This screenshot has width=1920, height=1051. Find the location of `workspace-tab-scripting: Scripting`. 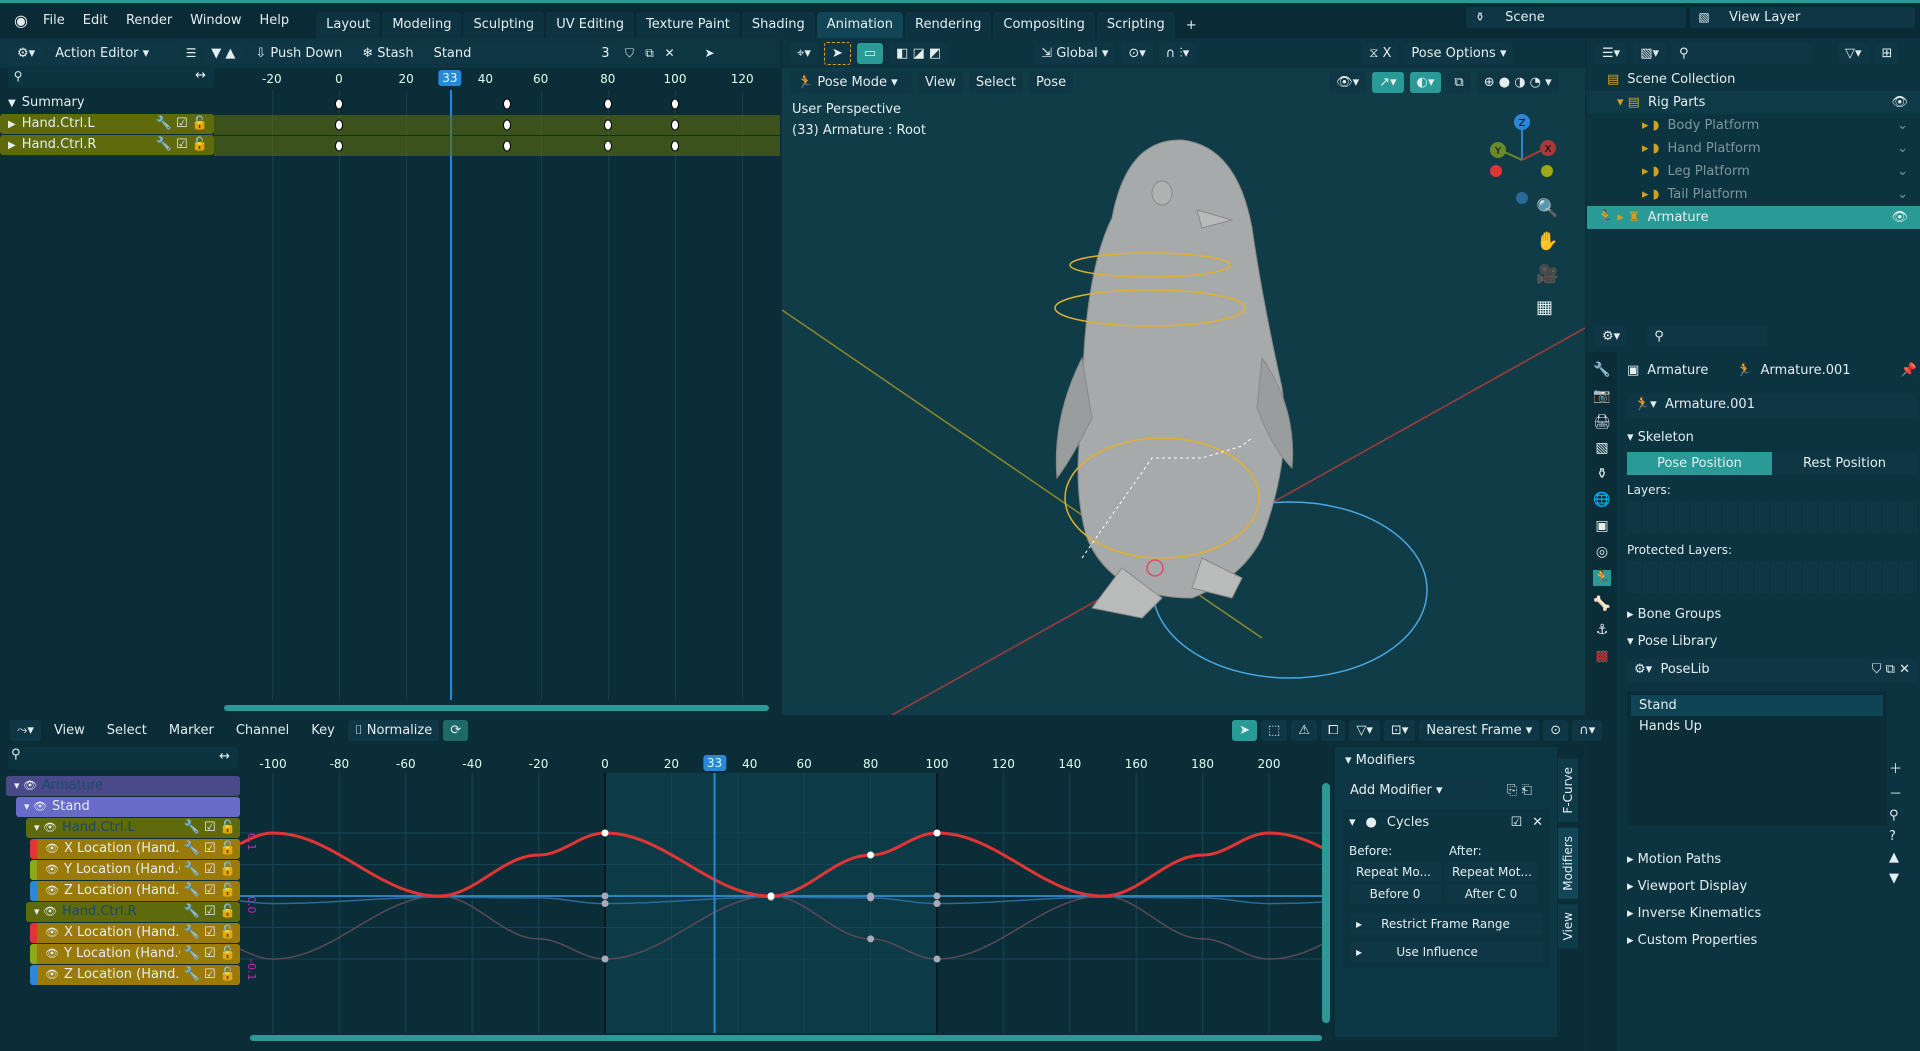

workspace-tab-scripting: Scripting is located at coordinates (1135, 25).